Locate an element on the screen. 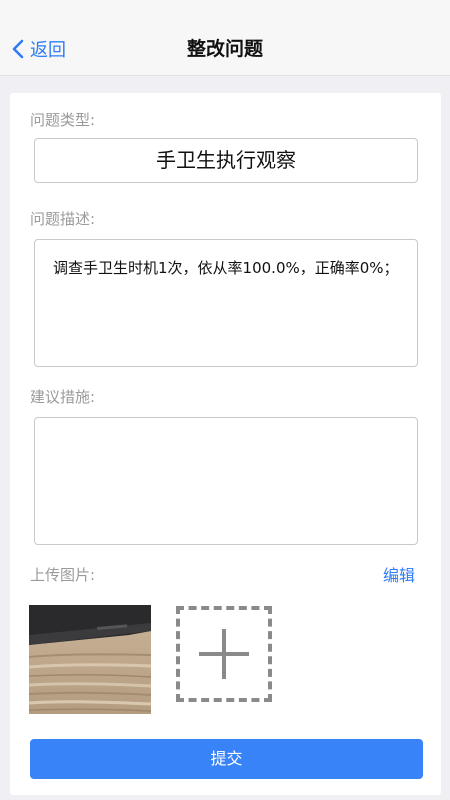  problem-description-text: 调查手卫生时机1次，依从率100.0%，正确率0%； is located at coordinates (226, 268).